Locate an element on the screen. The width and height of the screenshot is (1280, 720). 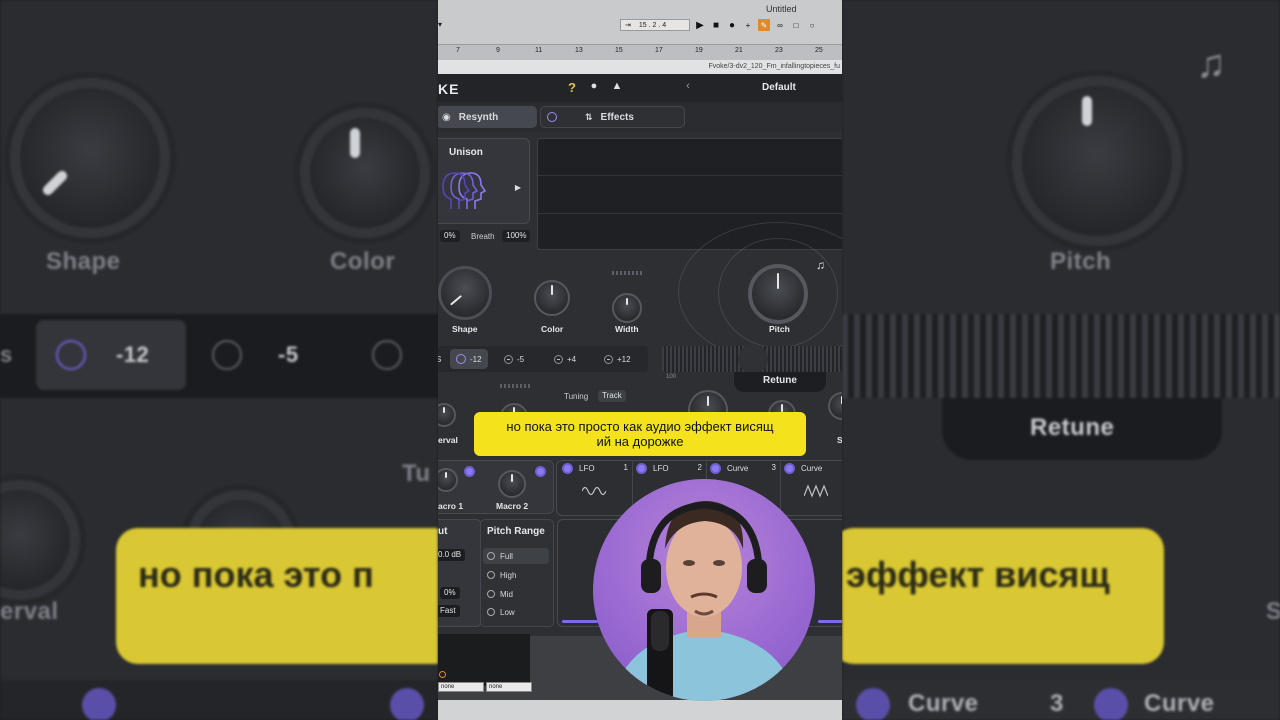
select-input-2: none is located at coordinates (509, 687).